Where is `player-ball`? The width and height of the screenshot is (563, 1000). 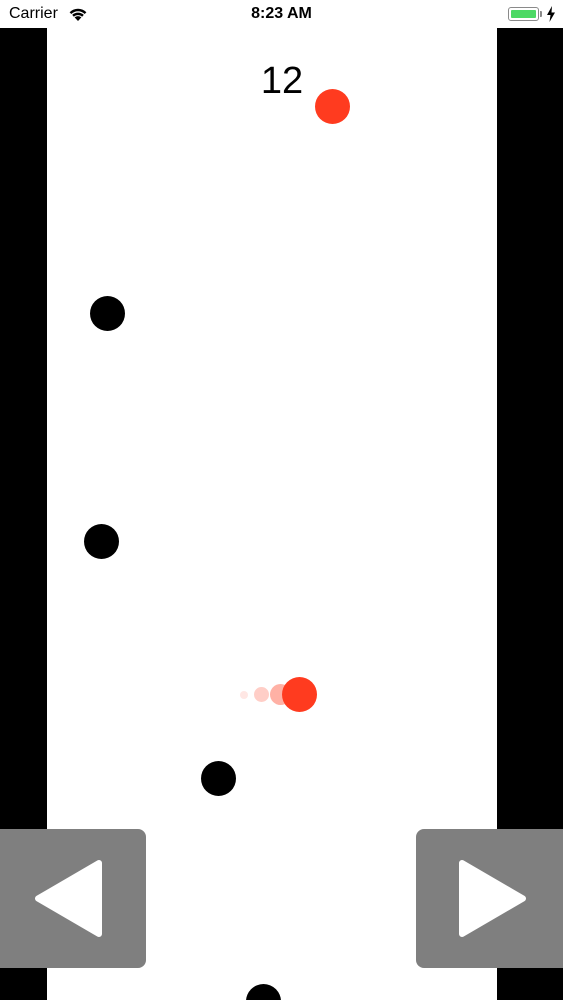 player-ball is located at coordinates (299, 694).